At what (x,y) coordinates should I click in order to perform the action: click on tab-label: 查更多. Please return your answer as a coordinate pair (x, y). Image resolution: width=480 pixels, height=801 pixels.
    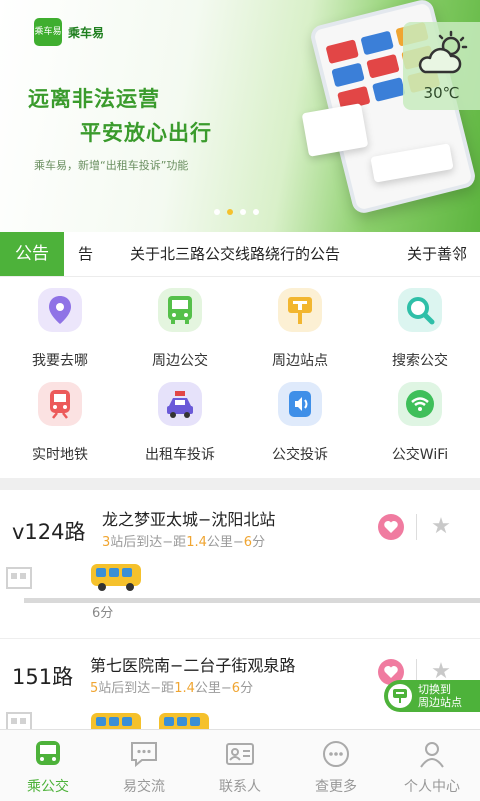
    Looking at the image, I should click on (336, 787).